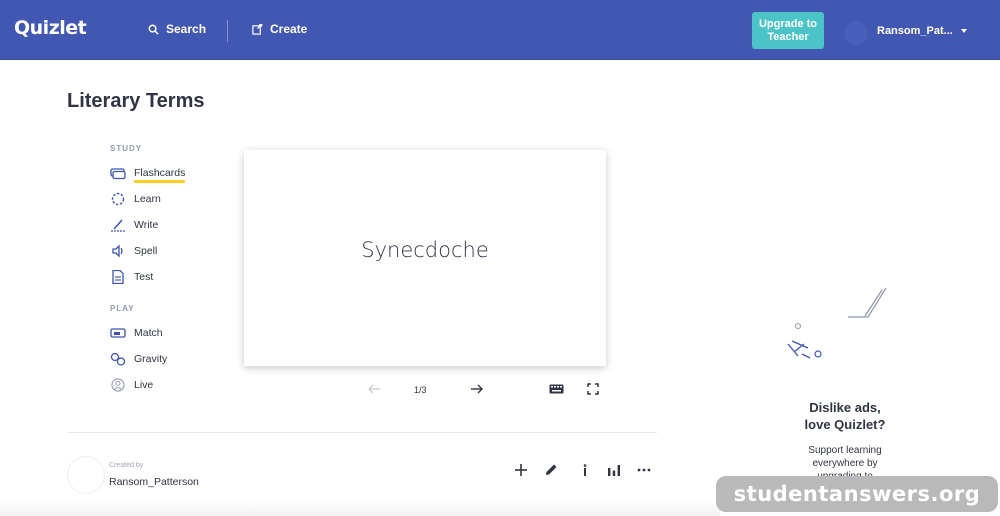 This screenshot has width=1000, height=516. Describe the element at coordinates (118, 333) in the screenshot. I see `match-icon` at that location.